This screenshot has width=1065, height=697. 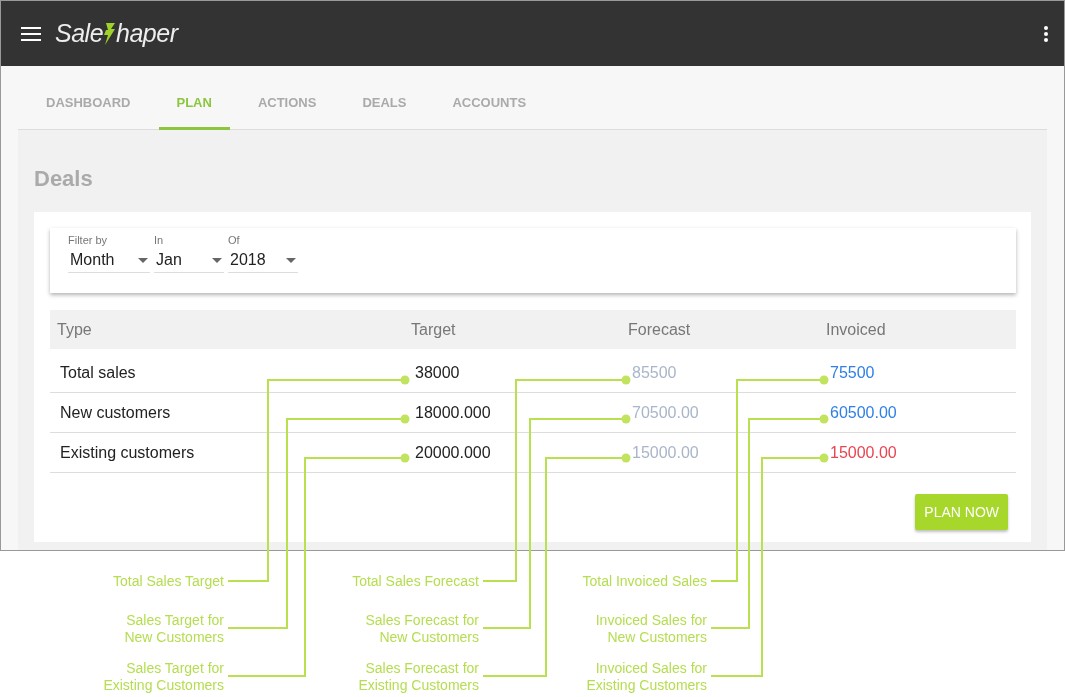 I want to click on table-cell-text: 20000.000, so click(x=453, y=452).